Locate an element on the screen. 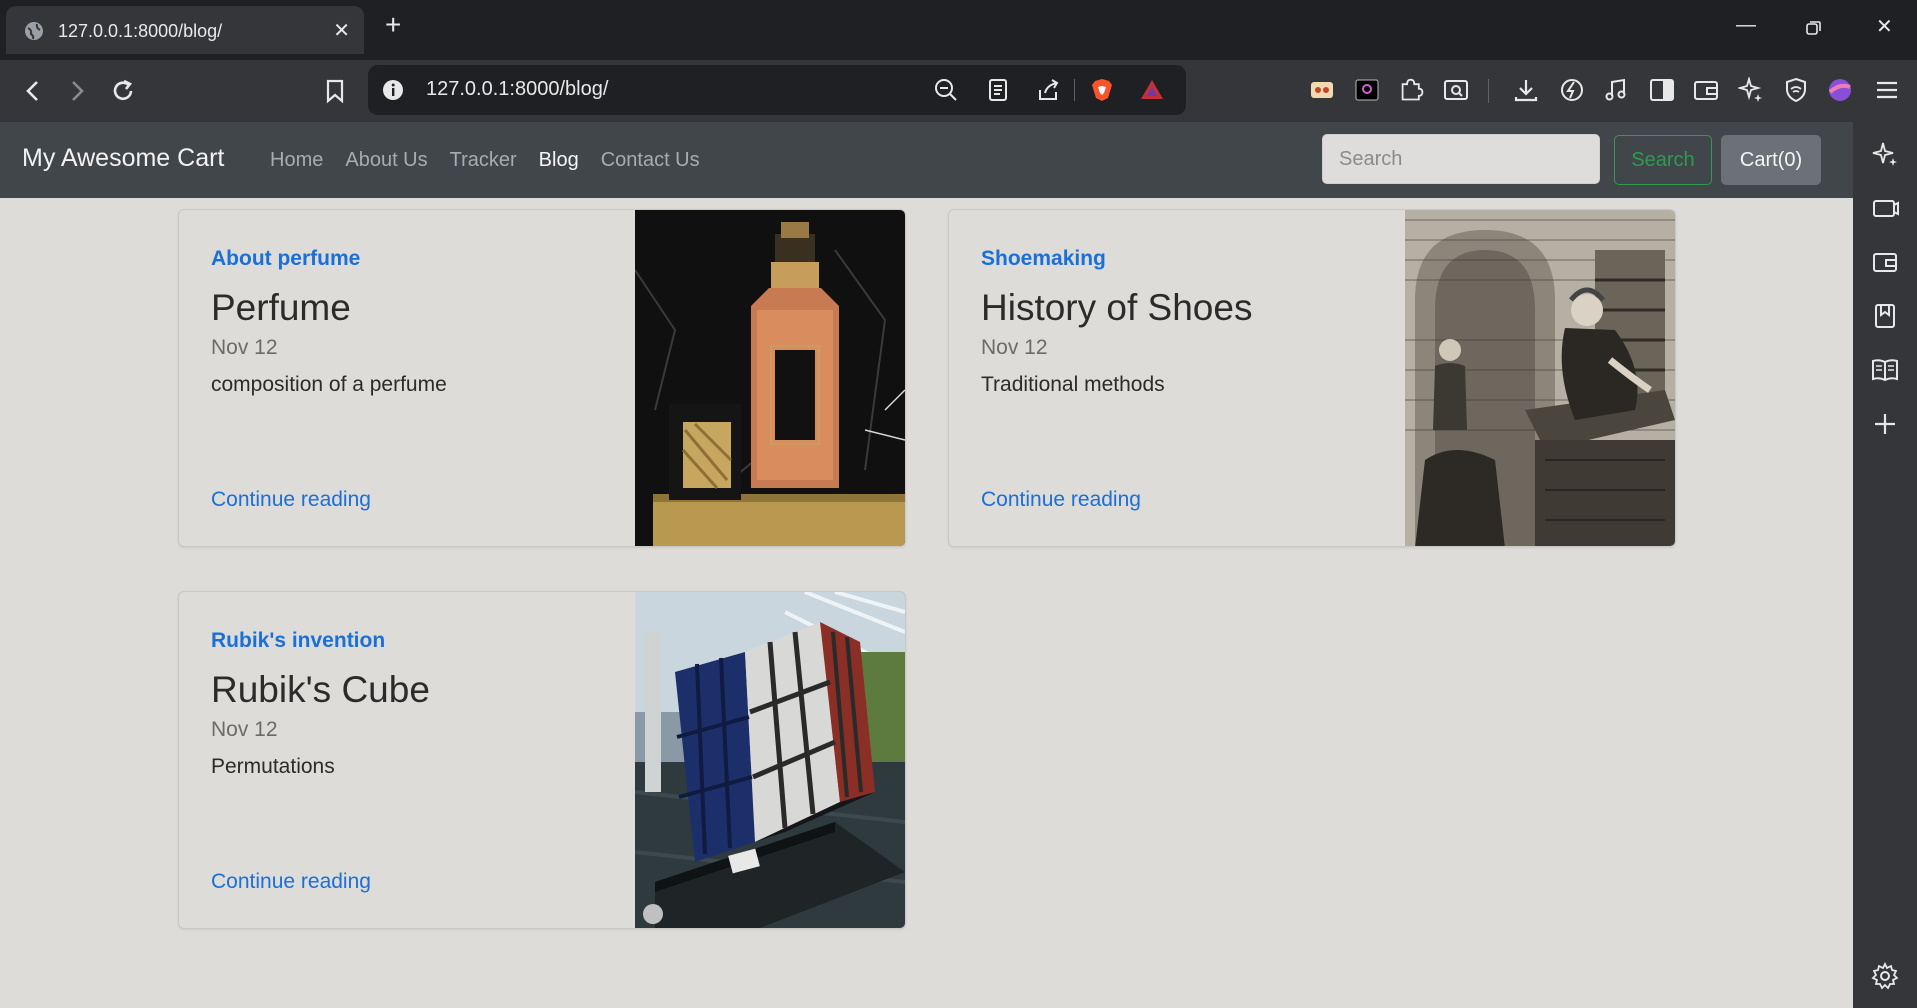 This screenshot has height=1008, width=1917. nav-link-home: Home is located at coordinates (296, 160).